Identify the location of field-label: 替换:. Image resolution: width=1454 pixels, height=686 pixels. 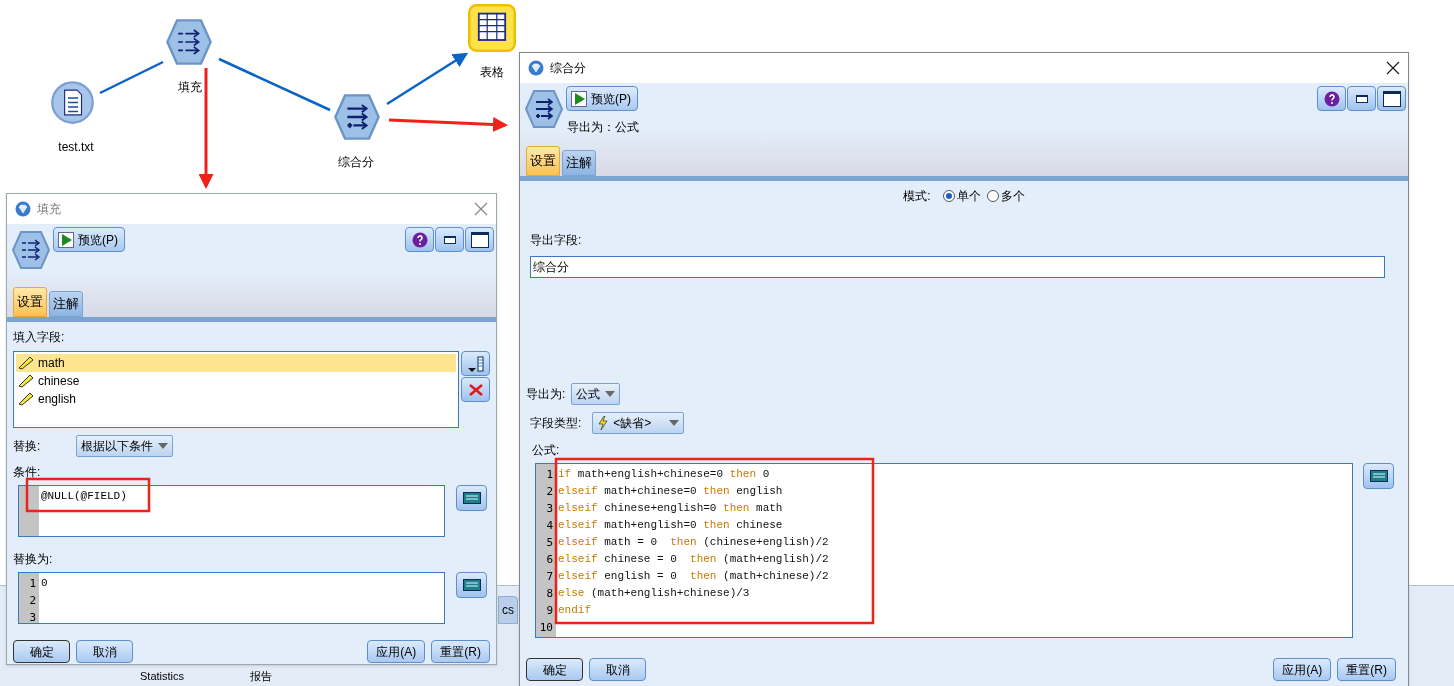
(27, 446).